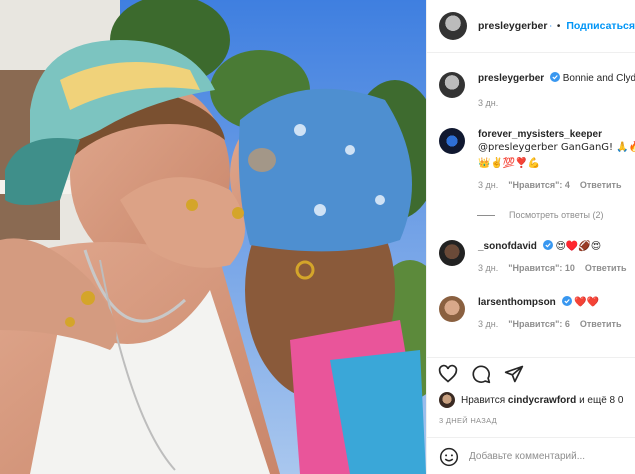  What do you see at coordinates (488, 103) in the screenshot?
I see `caption-time: 3 дн.` at bounding box center [488, 103].